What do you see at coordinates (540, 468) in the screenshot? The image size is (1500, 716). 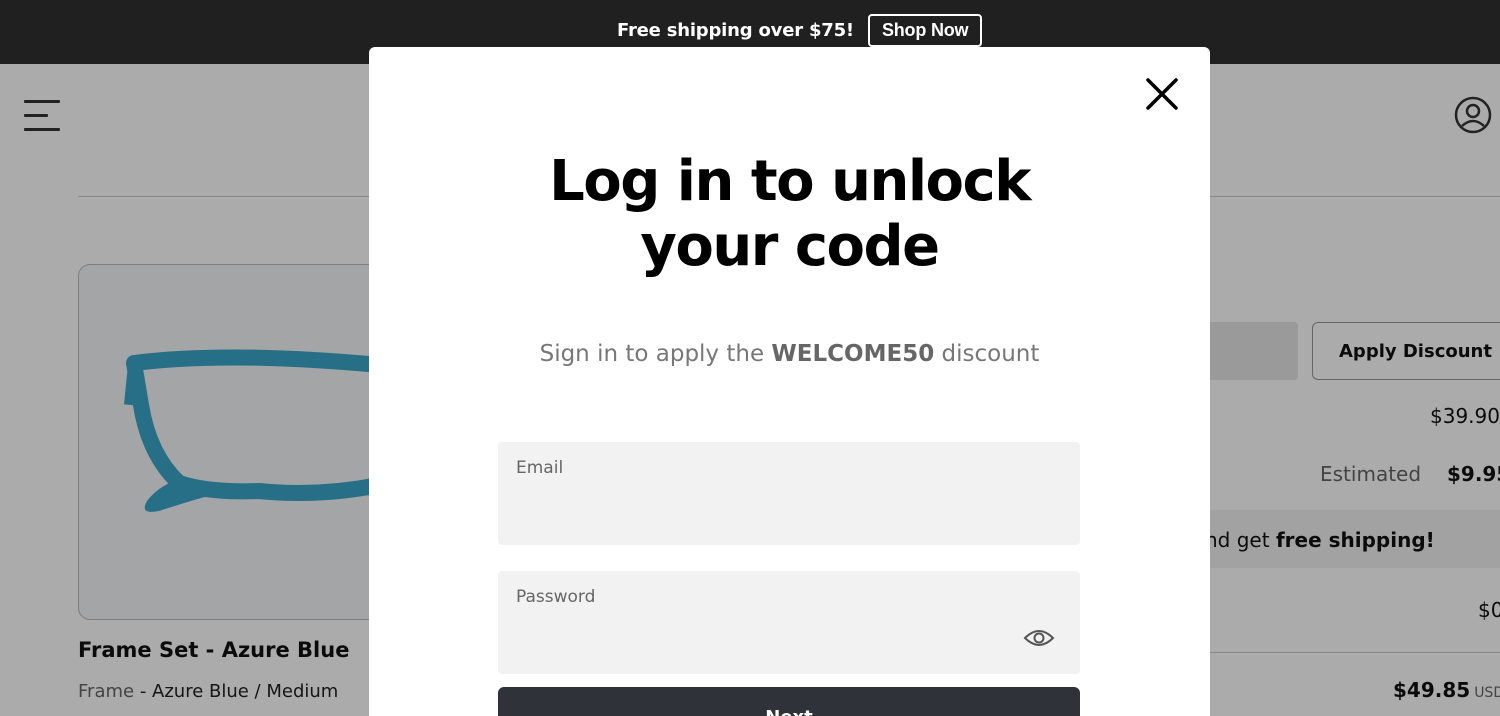 I see `email-label: Email` at bounding box center [540, 468].